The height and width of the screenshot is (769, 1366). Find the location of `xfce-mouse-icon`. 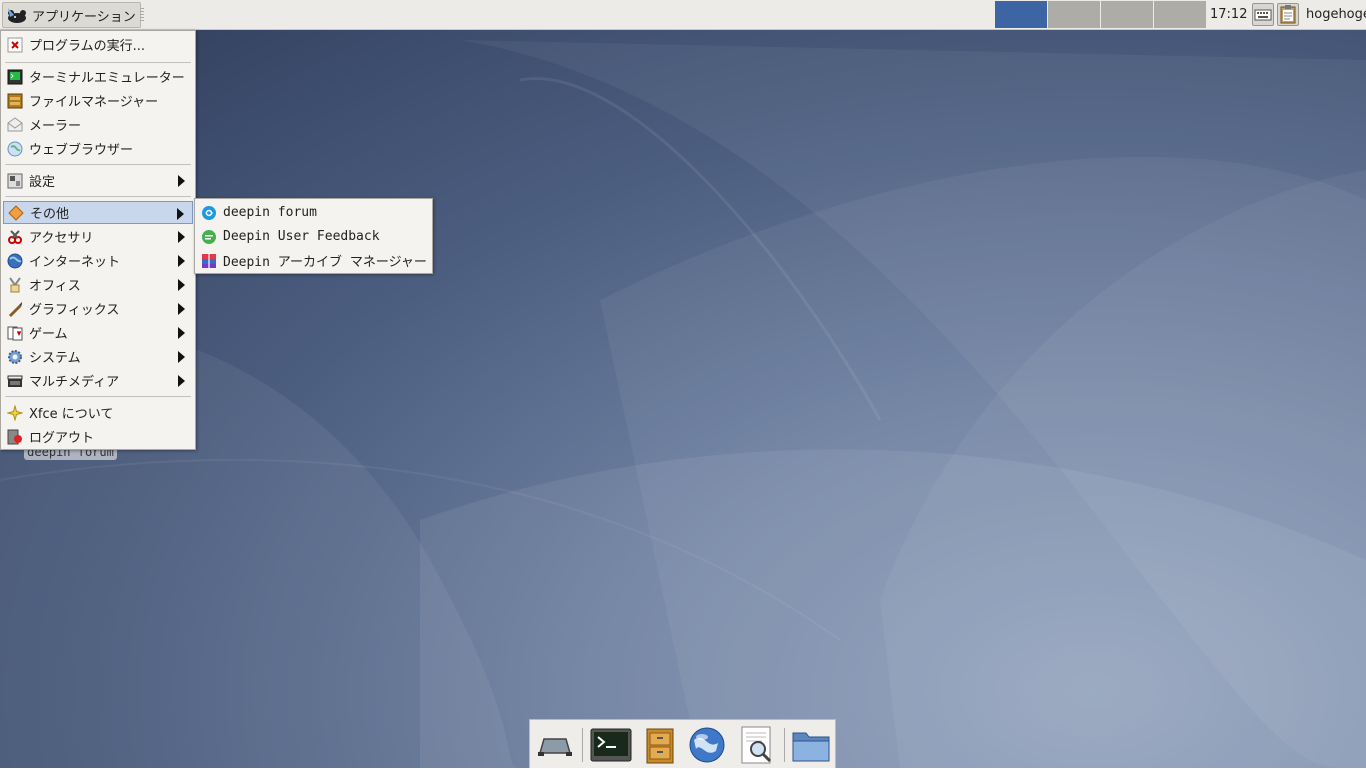

xfce-mouse-icon is located at coordinates (17, 15).